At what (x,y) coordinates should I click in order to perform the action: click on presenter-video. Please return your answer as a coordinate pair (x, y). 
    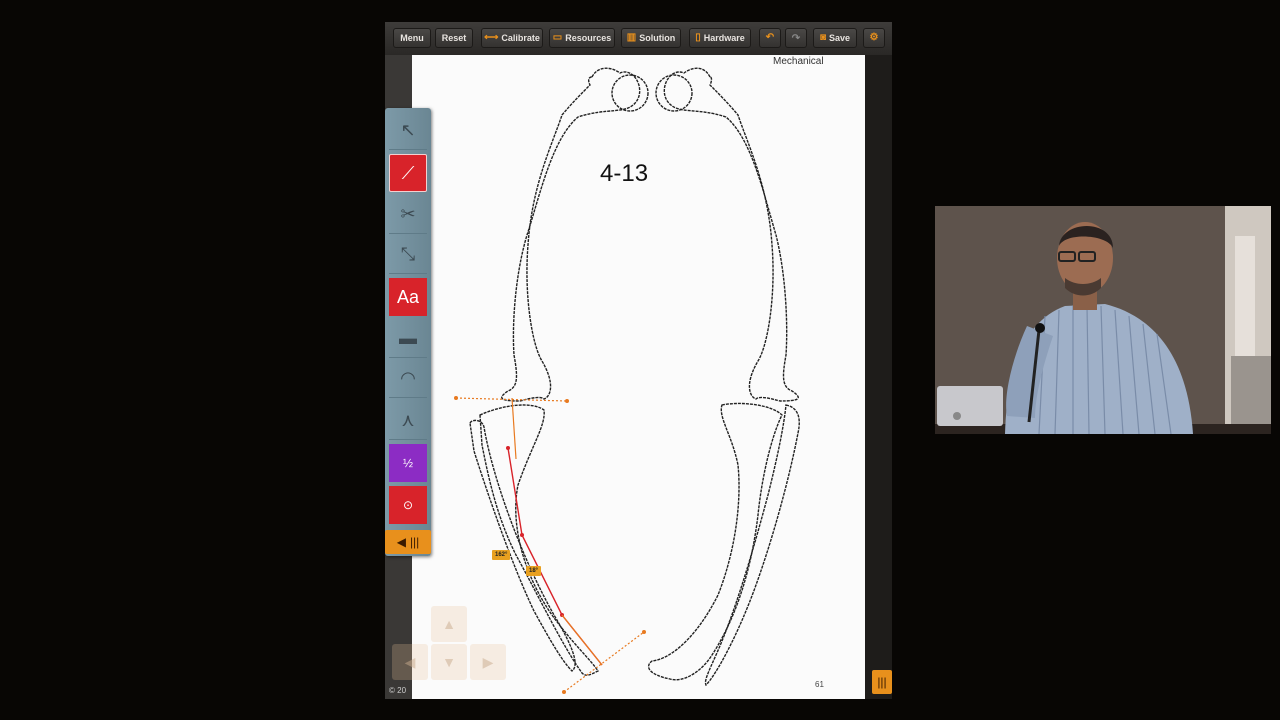
    Looking at the image, I should click on (1103, 320).